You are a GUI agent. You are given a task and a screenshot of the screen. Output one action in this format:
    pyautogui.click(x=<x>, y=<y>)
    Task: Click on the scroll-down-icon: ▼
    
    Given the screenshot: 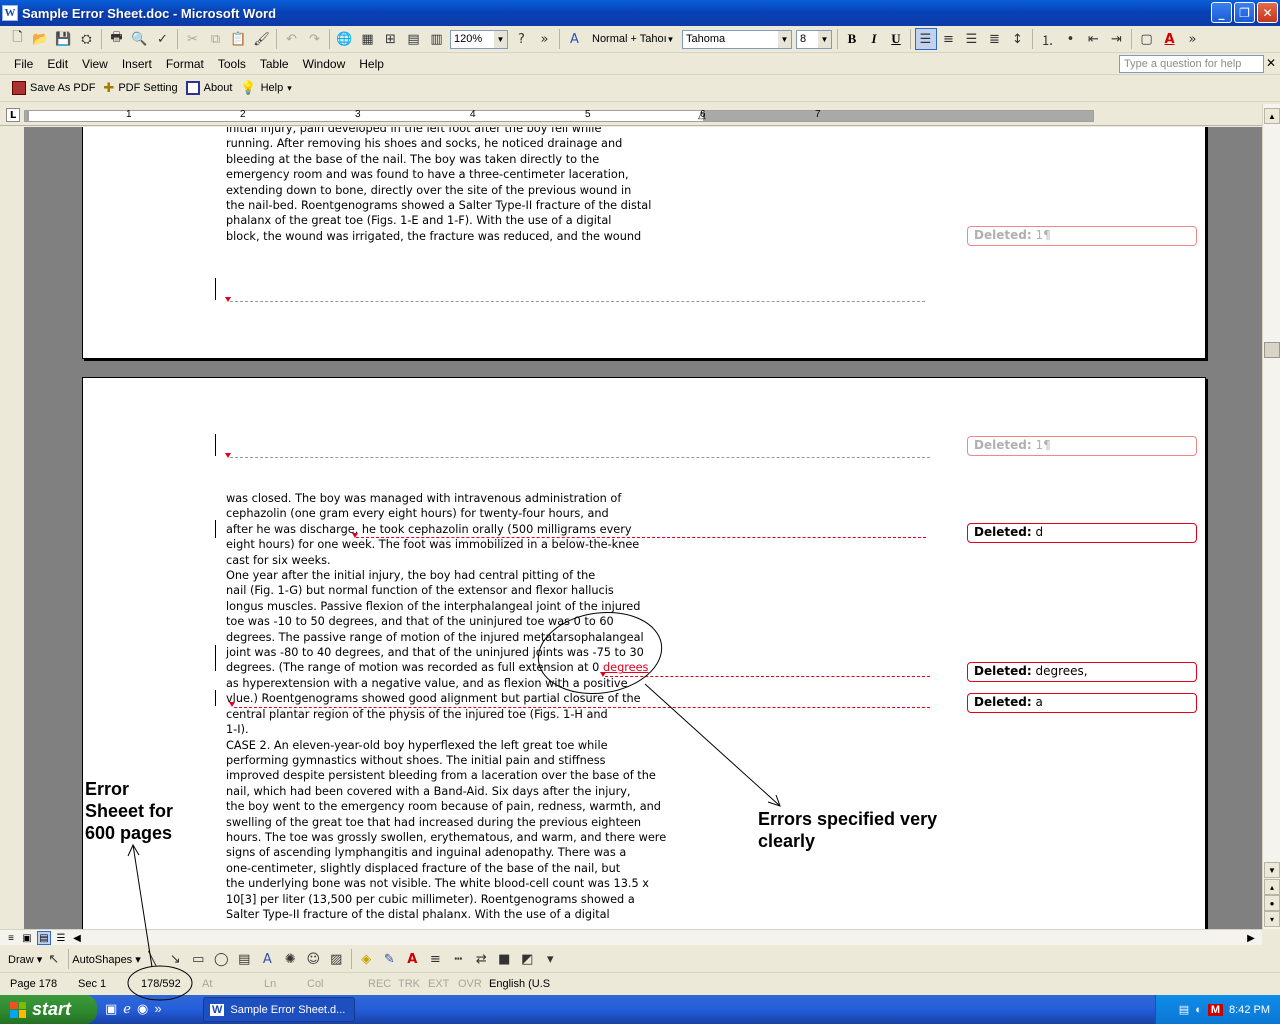 What is the action you would take?
    pyautogui.click(x=1272, y=870)
    